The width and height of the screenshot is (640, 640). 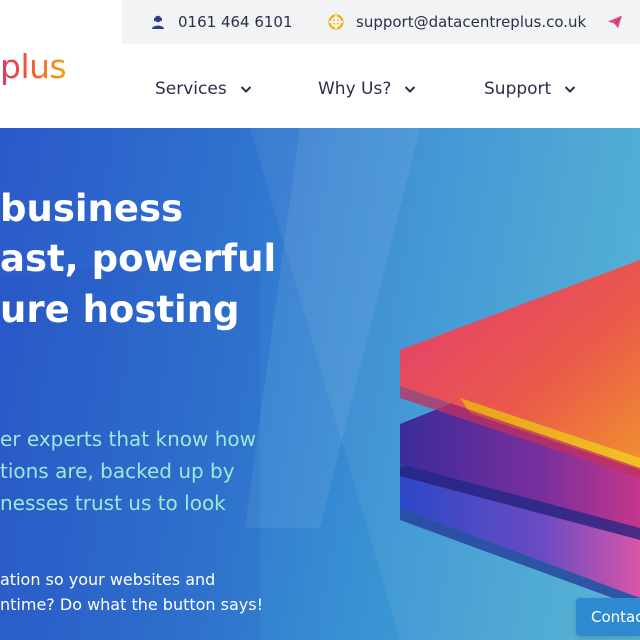 I want to click on contact-button-label: Contac, so click(x=615, y=617).